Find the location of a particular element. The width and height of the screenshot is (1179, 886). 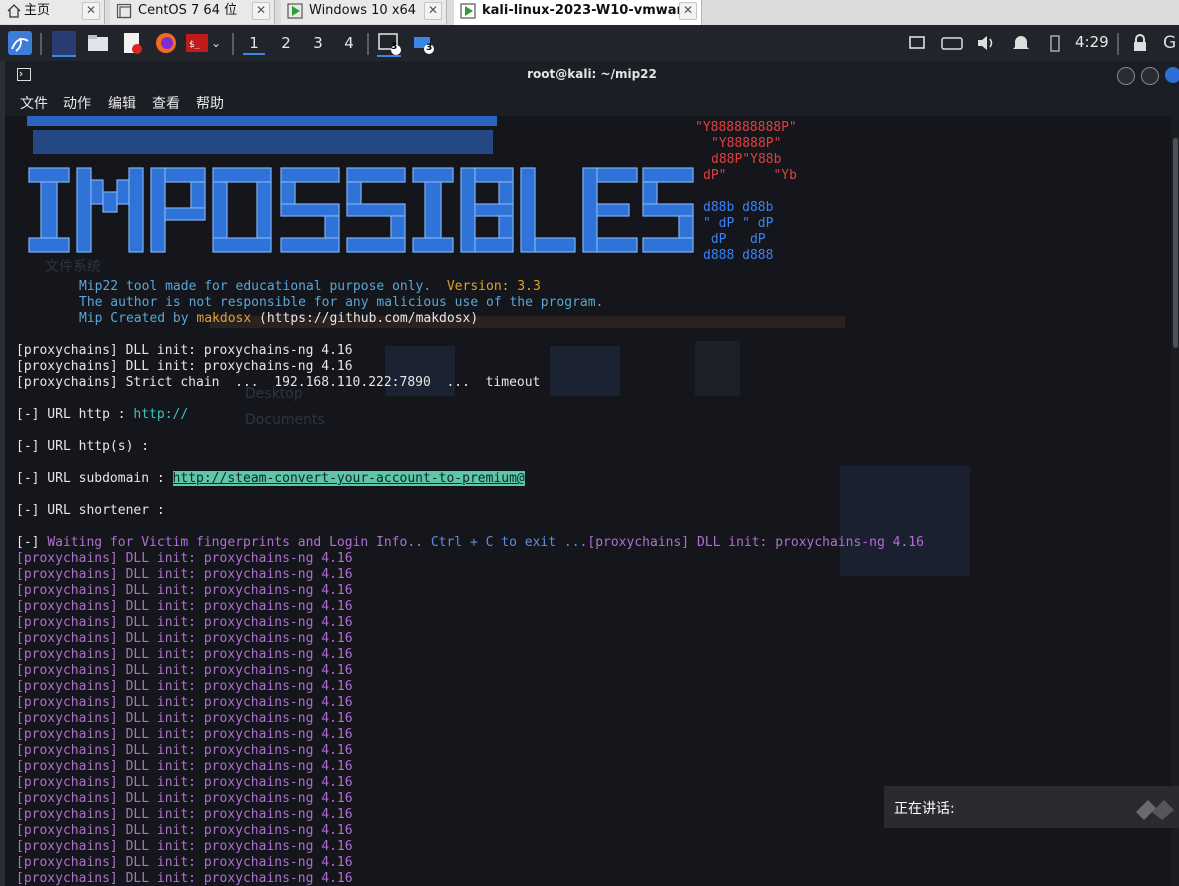

files-taskbar-icon: 3 is located at coordinates (424, 43).